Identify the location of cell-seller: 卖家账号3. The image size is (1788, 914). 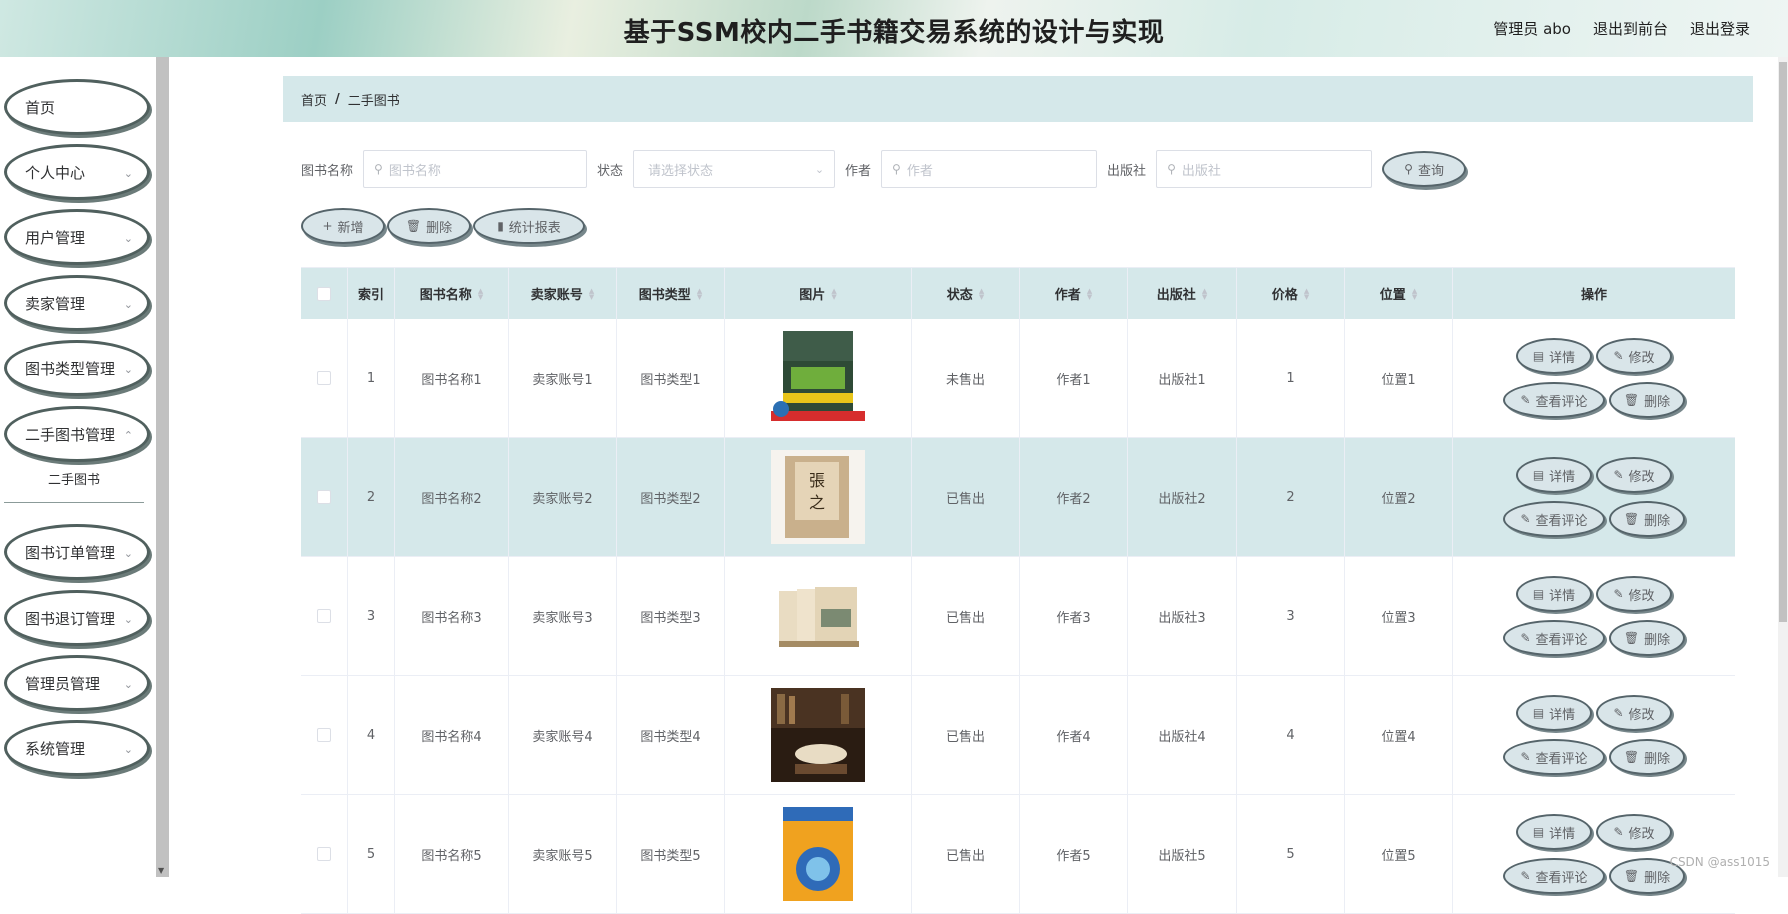
(563, 616).